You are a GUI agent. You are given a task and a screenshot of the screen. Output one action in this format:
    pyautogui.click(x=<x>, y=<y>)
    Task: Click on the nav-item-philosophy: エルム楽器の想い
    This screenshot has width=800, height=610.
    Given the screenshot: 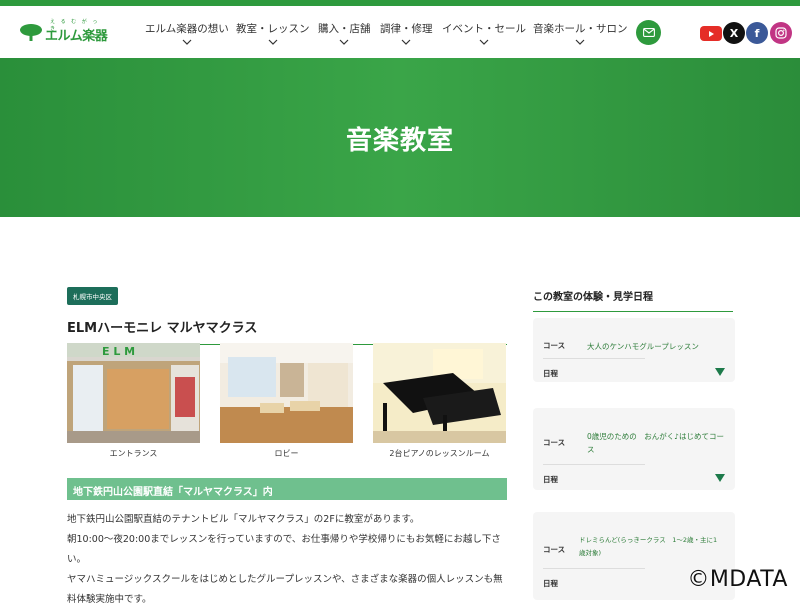 What is the action you would take?
    pyautogui.click(x=187, y=33)
    